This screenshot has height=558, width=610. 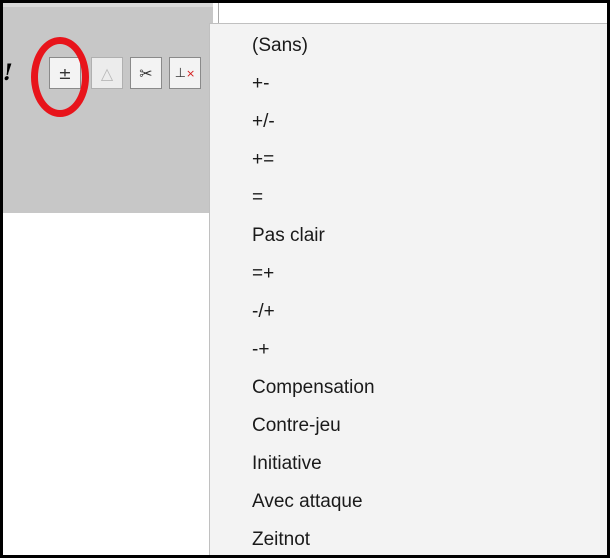 What do you see at coordinates (108, 5) in the screenshot?
I see `toolbar-top-strip` at bounding box center [108, 5].